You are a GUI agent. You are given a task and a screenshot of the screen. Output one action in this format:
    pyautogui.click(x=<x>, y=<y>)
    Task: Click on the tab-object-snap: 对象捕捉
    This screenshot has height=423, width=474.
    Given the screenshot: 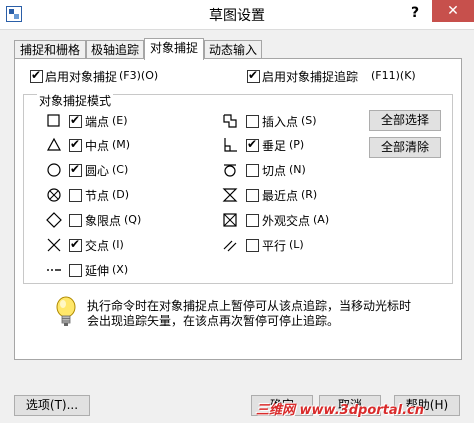 What is the action you would take?
    pyautogui.click(x=174, y=49)
    